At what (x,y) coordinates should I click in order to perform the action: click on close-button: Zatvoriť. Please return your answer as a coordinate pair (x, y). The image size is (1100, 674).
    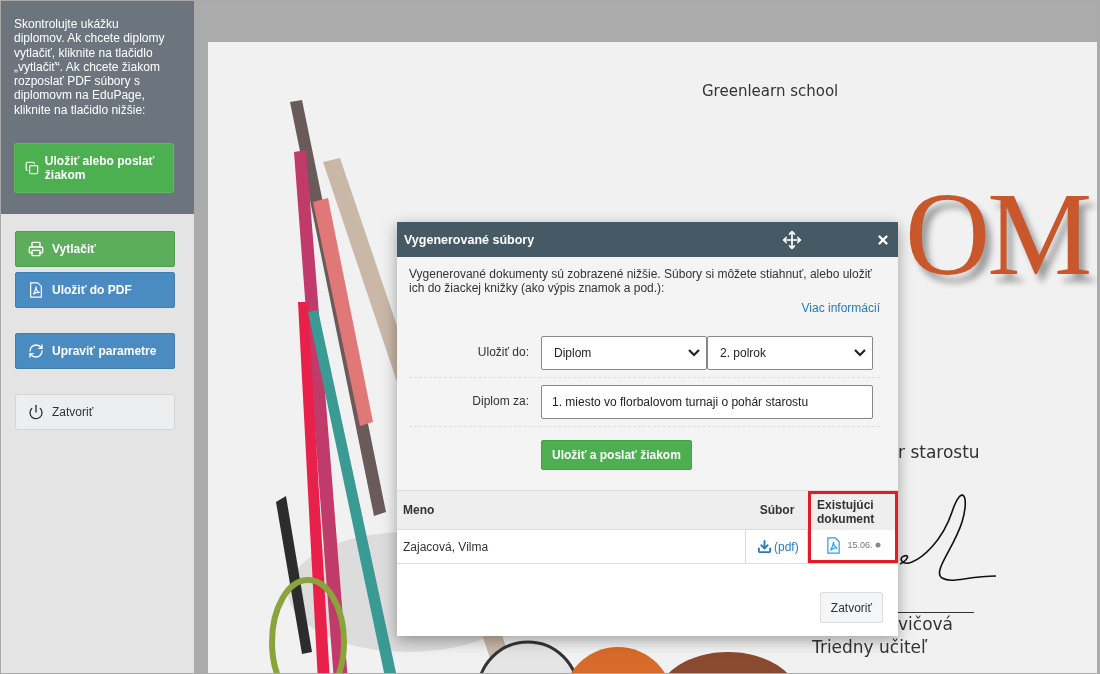
    Looking at the image, I should click on (851, 607).